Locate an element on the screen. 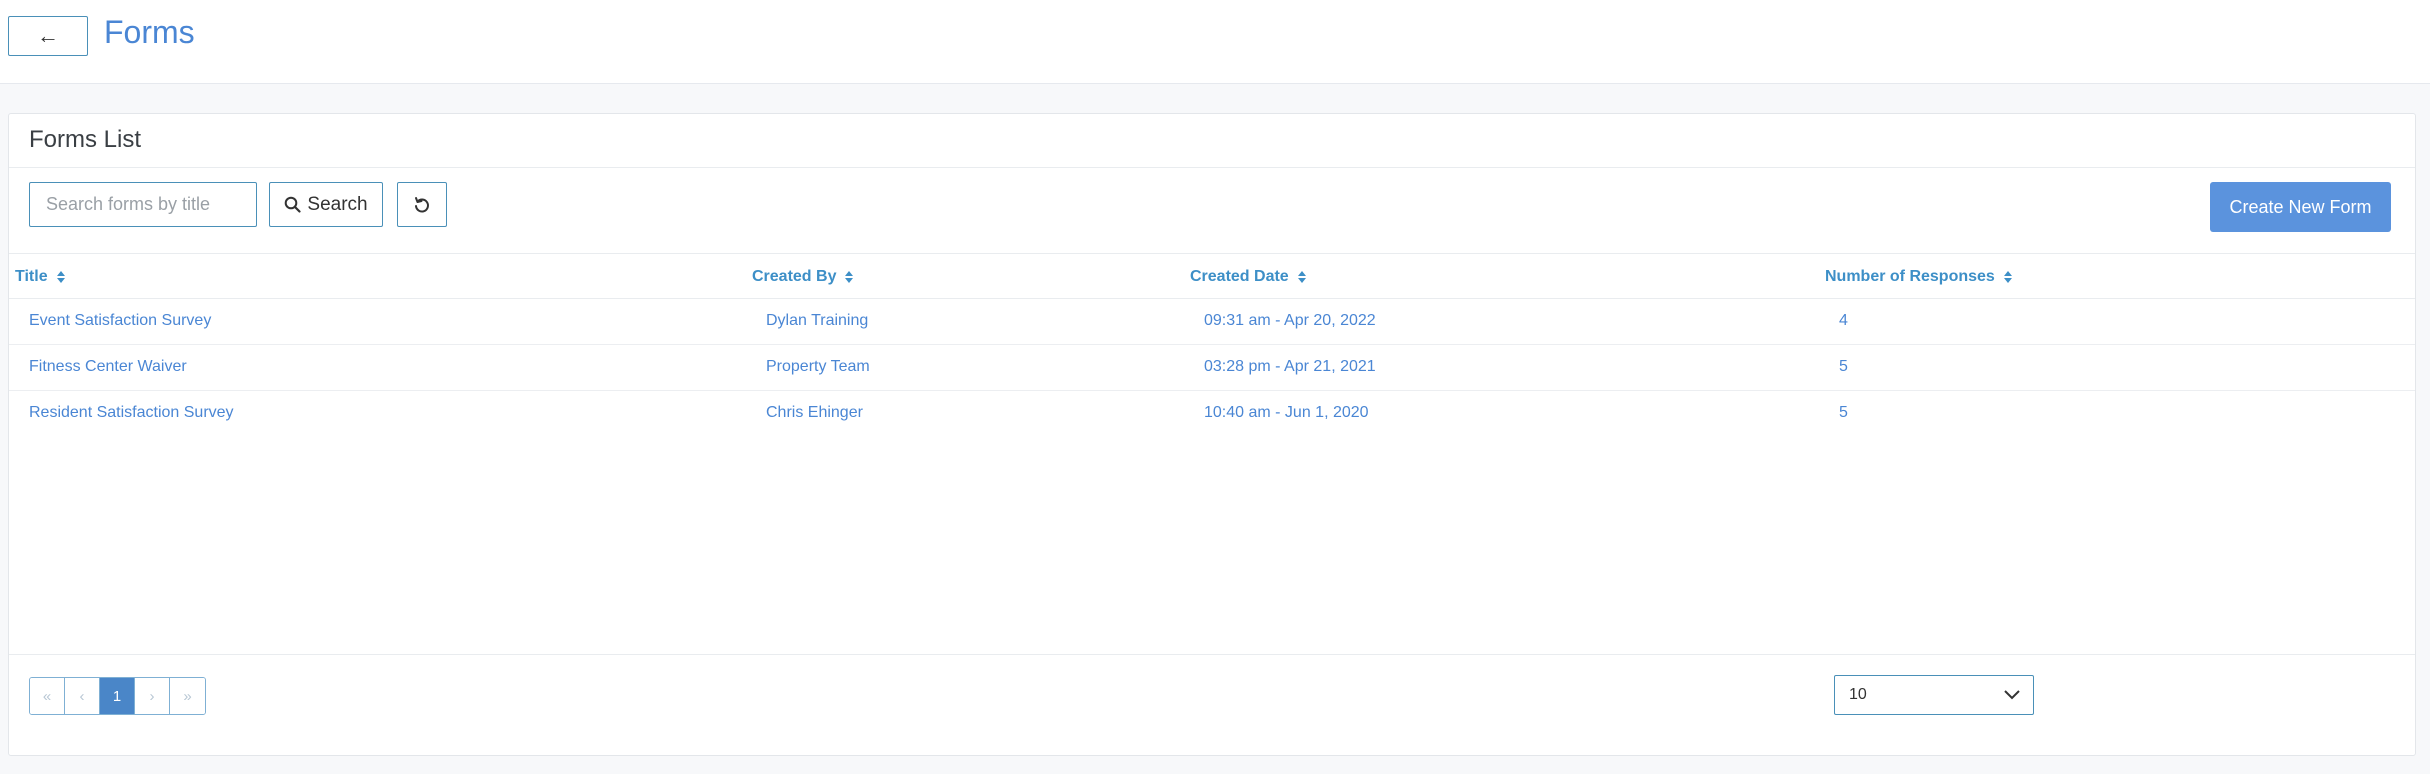 The height and width of the screenshot is (774, 2430). column-header-label: Created Date is located at coordinates (1239, 276).